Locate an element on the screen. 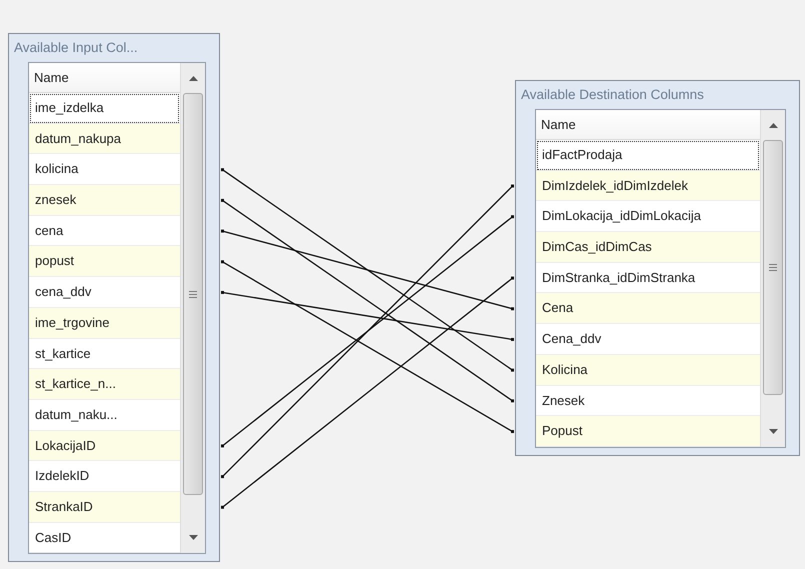  list-item: LokacijaID is located at coordinates (104, 446).